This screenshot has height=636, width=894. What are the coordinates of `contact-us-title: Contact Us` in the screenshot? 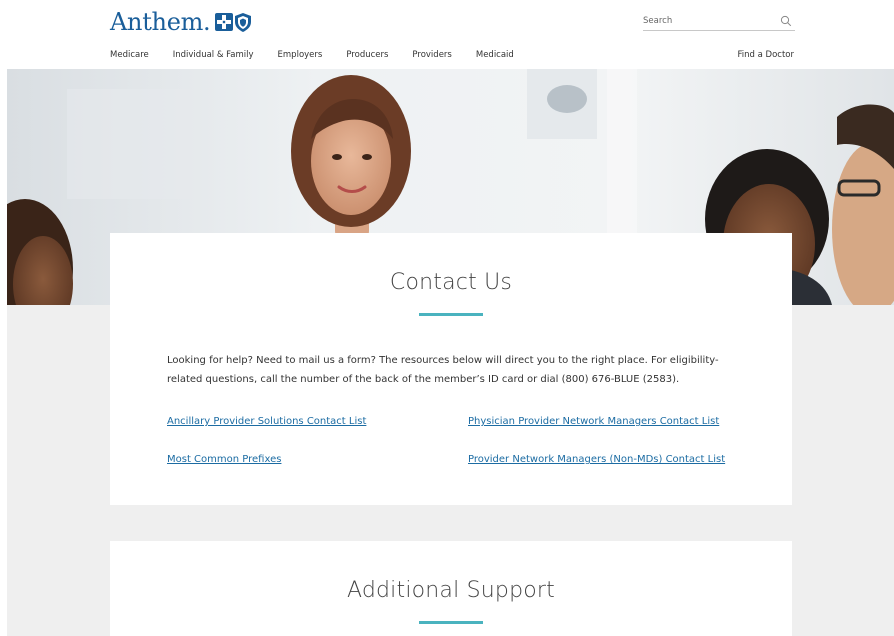 It's located at (451, 282).